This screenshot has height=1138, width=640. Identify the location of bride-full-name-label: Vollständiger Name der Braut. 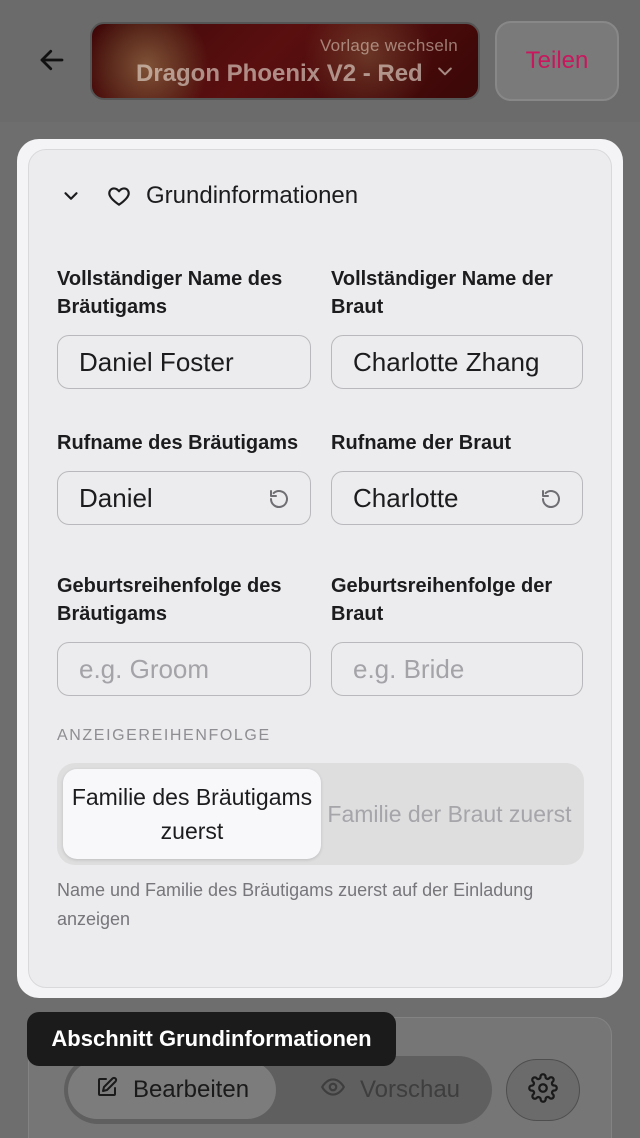
(442, 293).